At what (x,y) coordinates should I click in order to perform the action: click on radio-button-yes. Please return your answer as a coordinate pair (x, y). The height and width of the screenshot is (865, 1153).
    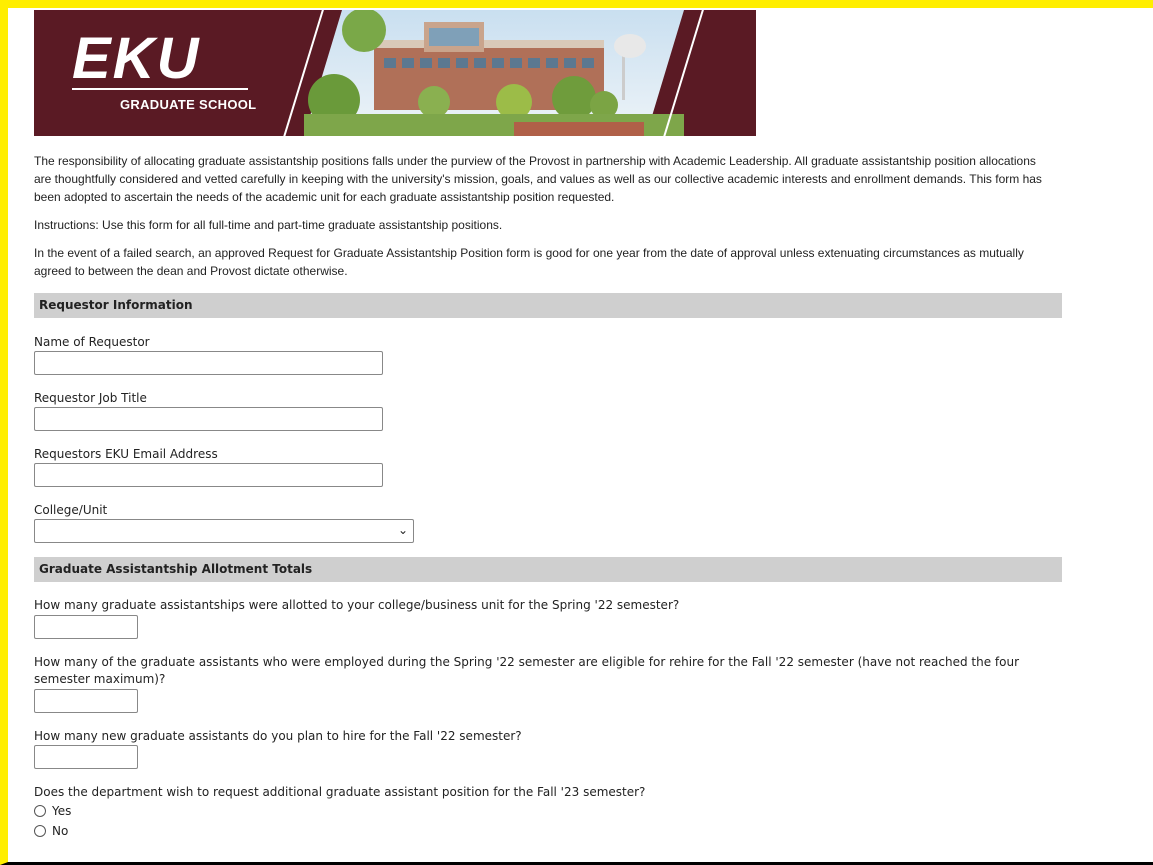
    Looking at the image, I should click on (40, 811).